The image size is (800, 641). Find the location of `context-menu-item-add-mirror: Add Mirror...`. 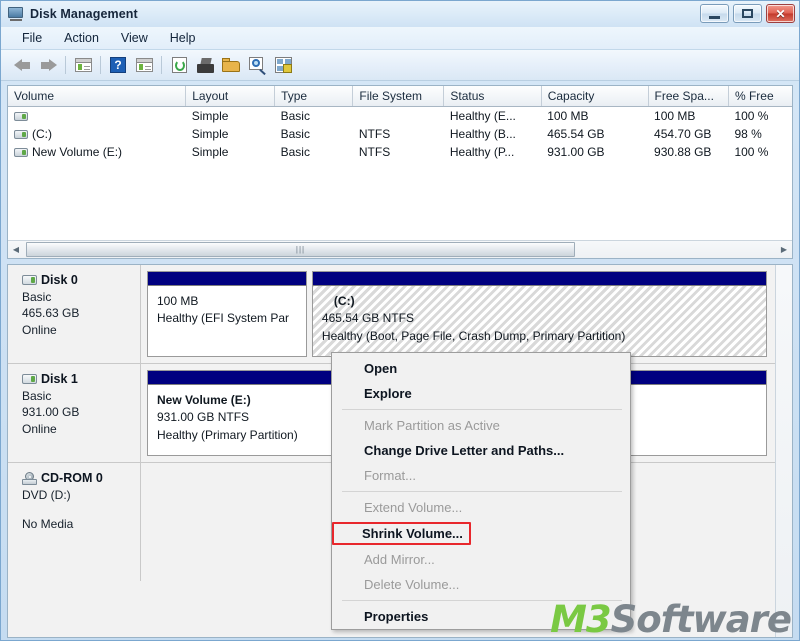

context-menu-item-add-mirror: Add Mirror... is located at coordinates (399, 559).